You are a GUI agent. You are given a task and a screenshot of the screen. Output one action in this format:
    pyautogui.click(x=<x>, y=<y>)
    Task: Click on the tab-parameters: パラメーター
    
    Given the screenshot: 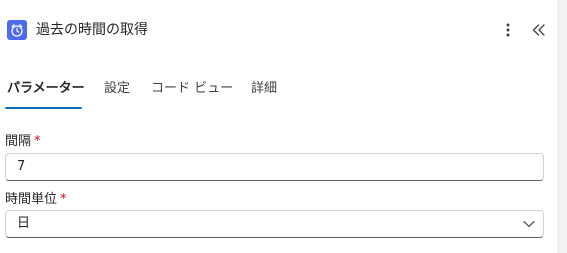 What is the action you would take?
    pyautogui.click(x=46, y=89)
    